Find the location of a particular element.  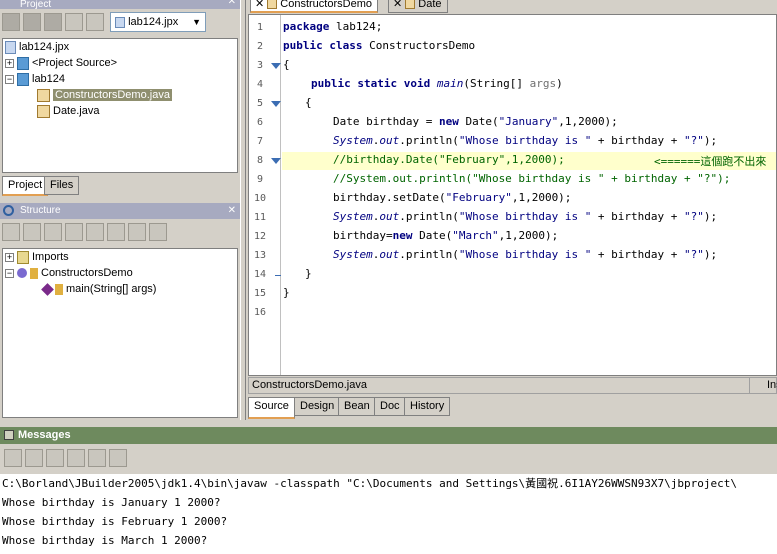

output-line: Whose birthday is March 1 2000? is located at coordinates (105, 540).